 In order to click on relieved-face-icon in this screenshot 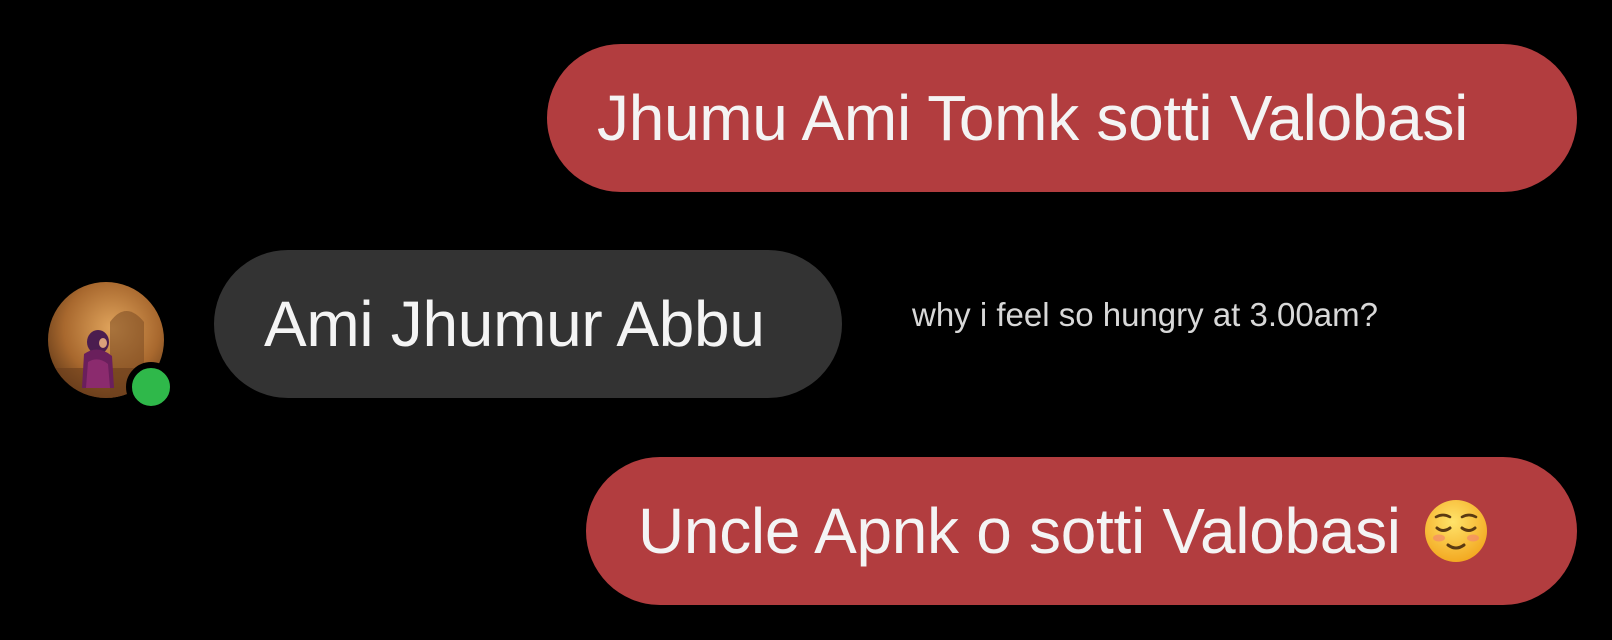, I will do `click(1455, 531)`.